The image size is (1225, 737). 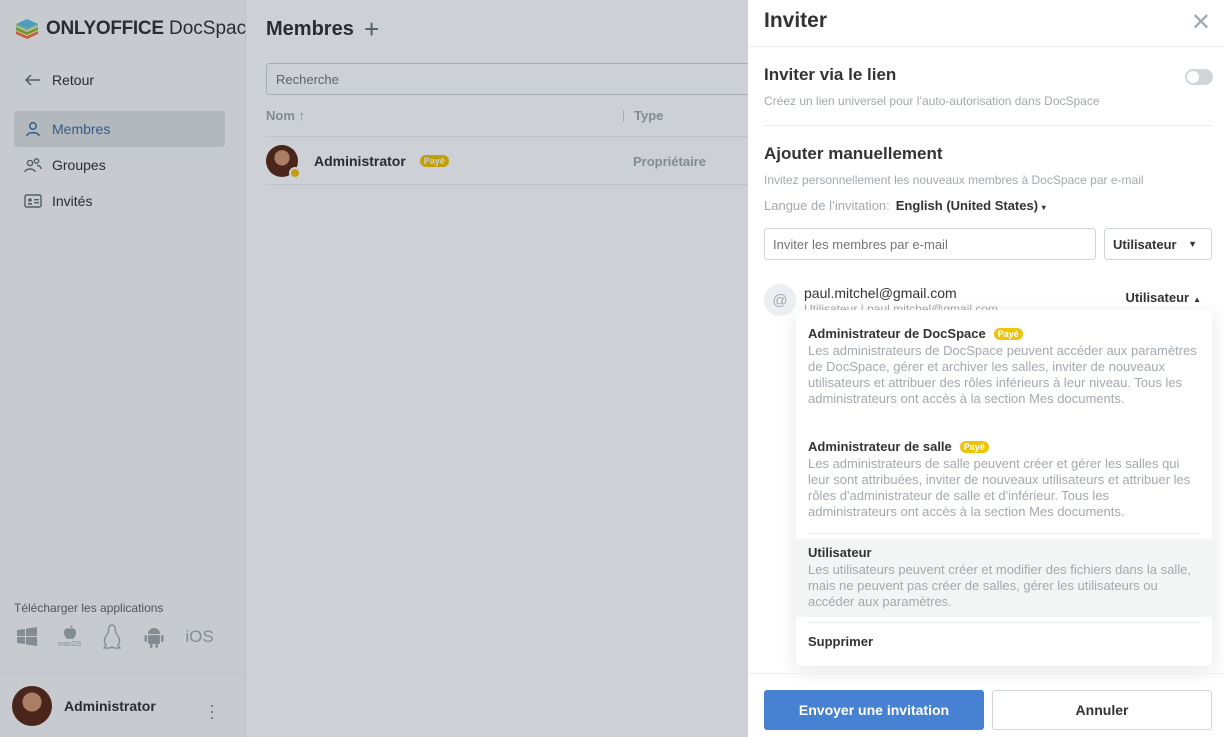 What do you see at coordinates (841, 641) in the screenshot?
I see `remove-label: Supprimer` at bounding box center [841, 641].